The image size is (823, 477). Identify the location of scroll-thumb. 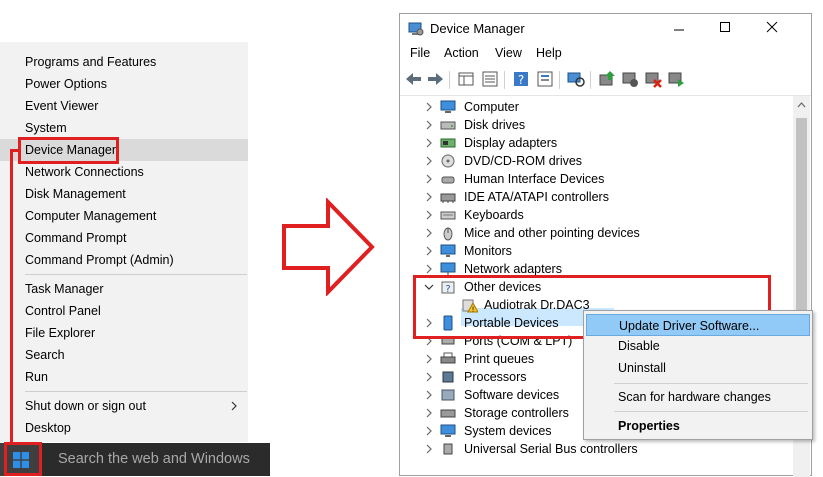
(801, 218).